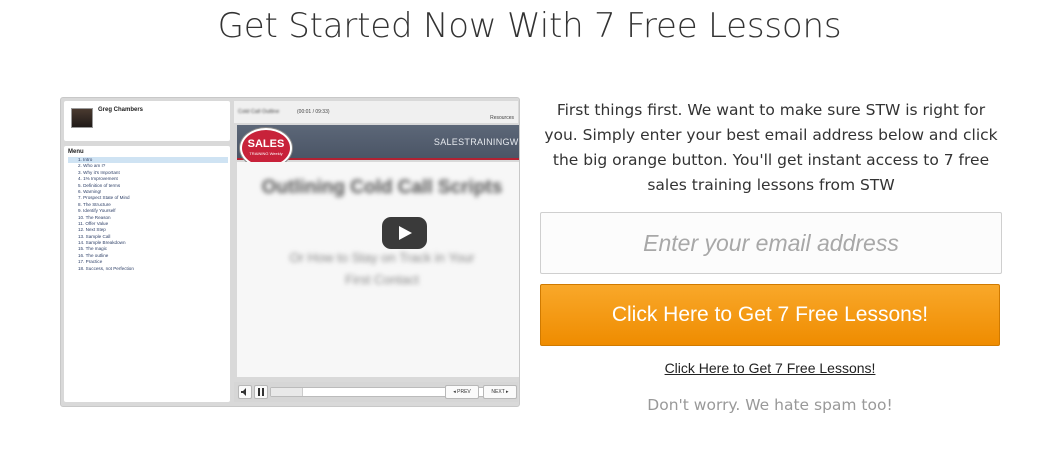 The height and width of the screenshot is (452, 1059). I want to click on avatar, so click(82, 118).